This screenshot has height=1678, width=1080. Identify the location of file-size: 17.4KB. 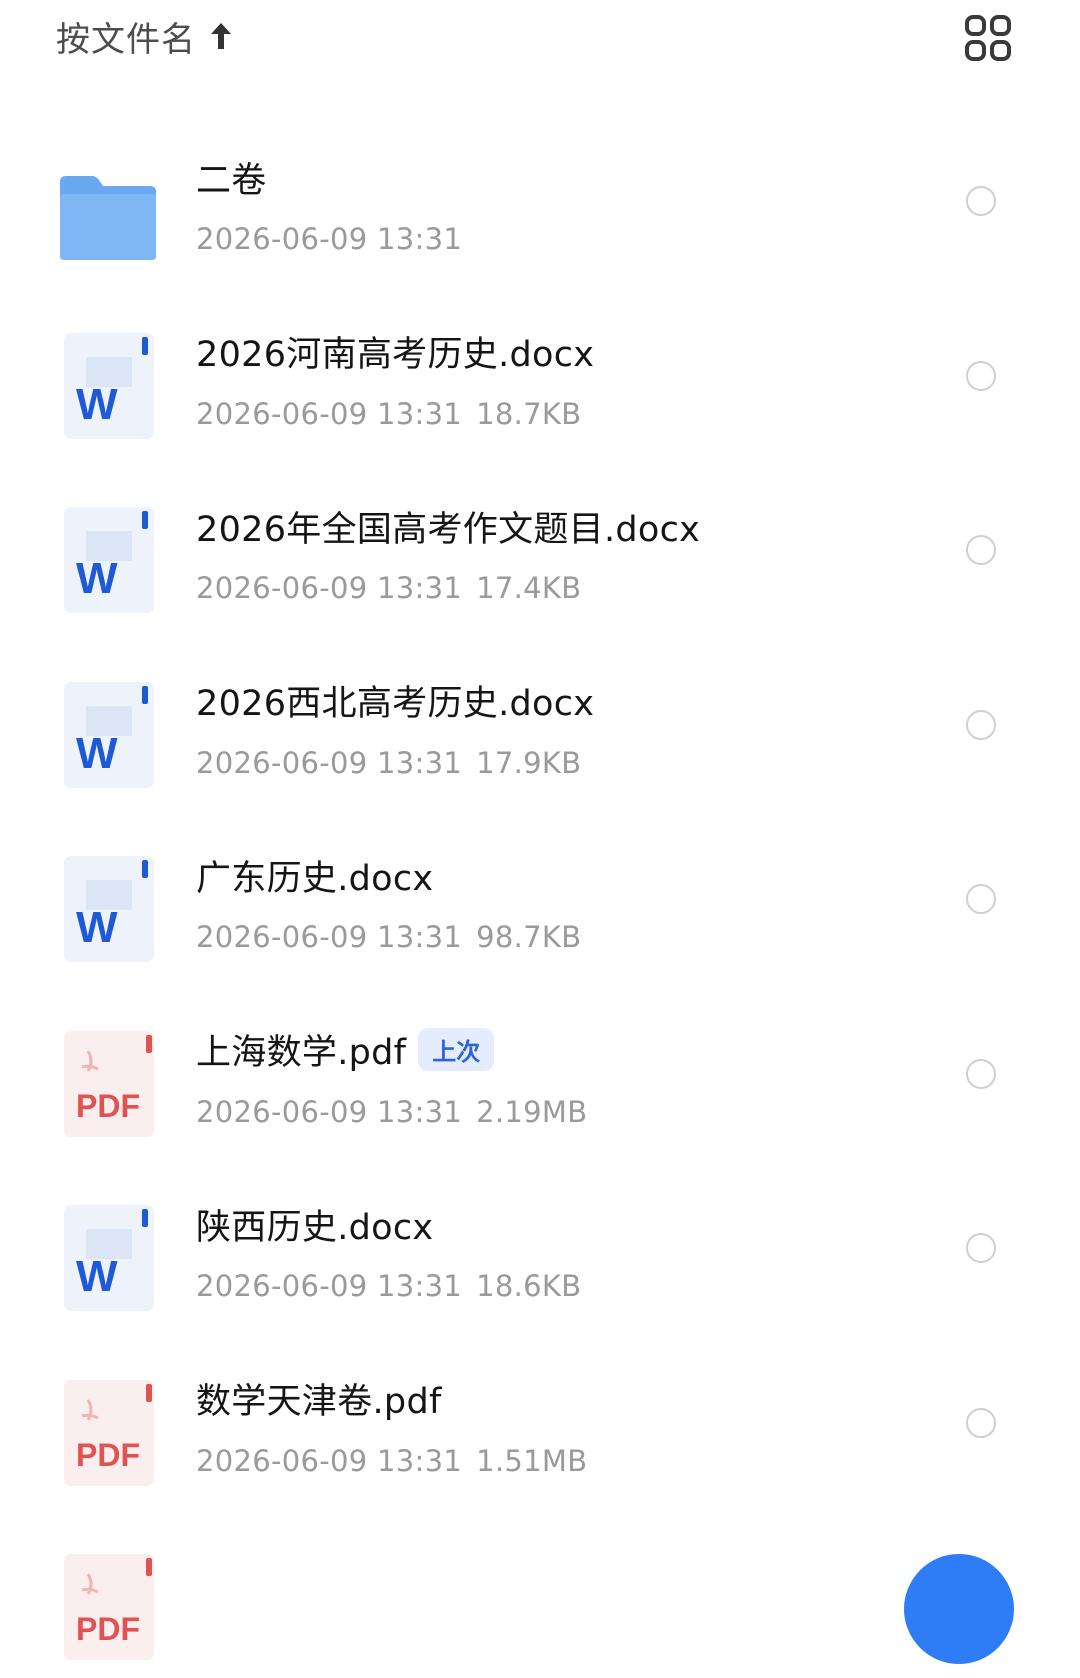
(529, 588).